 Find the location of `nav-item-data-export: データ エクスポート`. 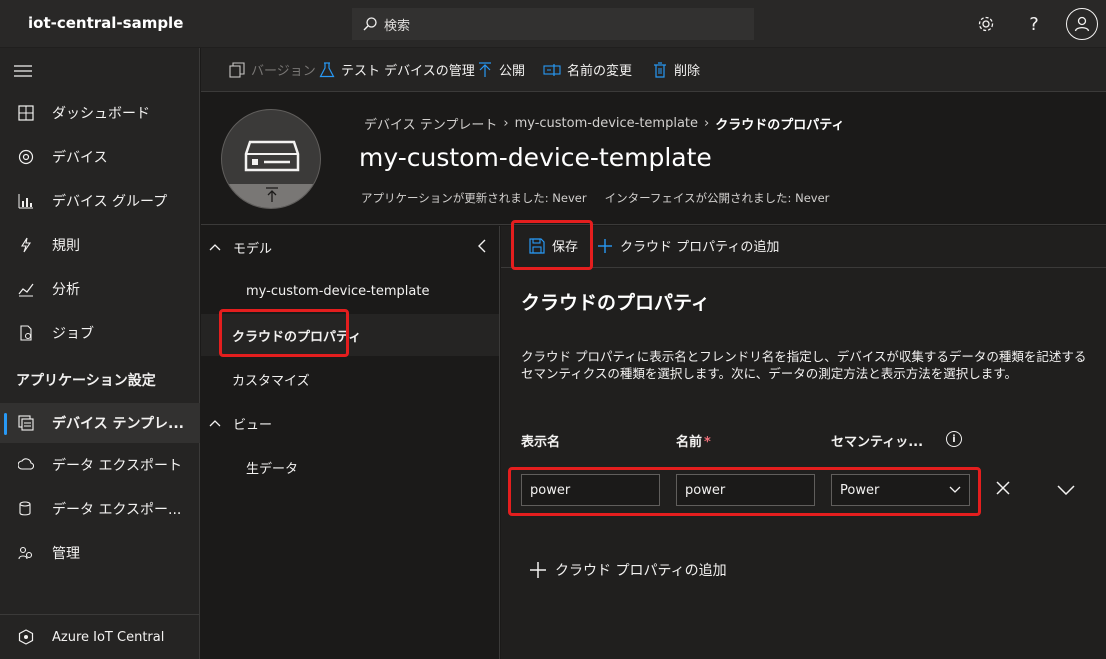

nav-item-data-export: データ エクスポート is located at coordinates (100, 465).